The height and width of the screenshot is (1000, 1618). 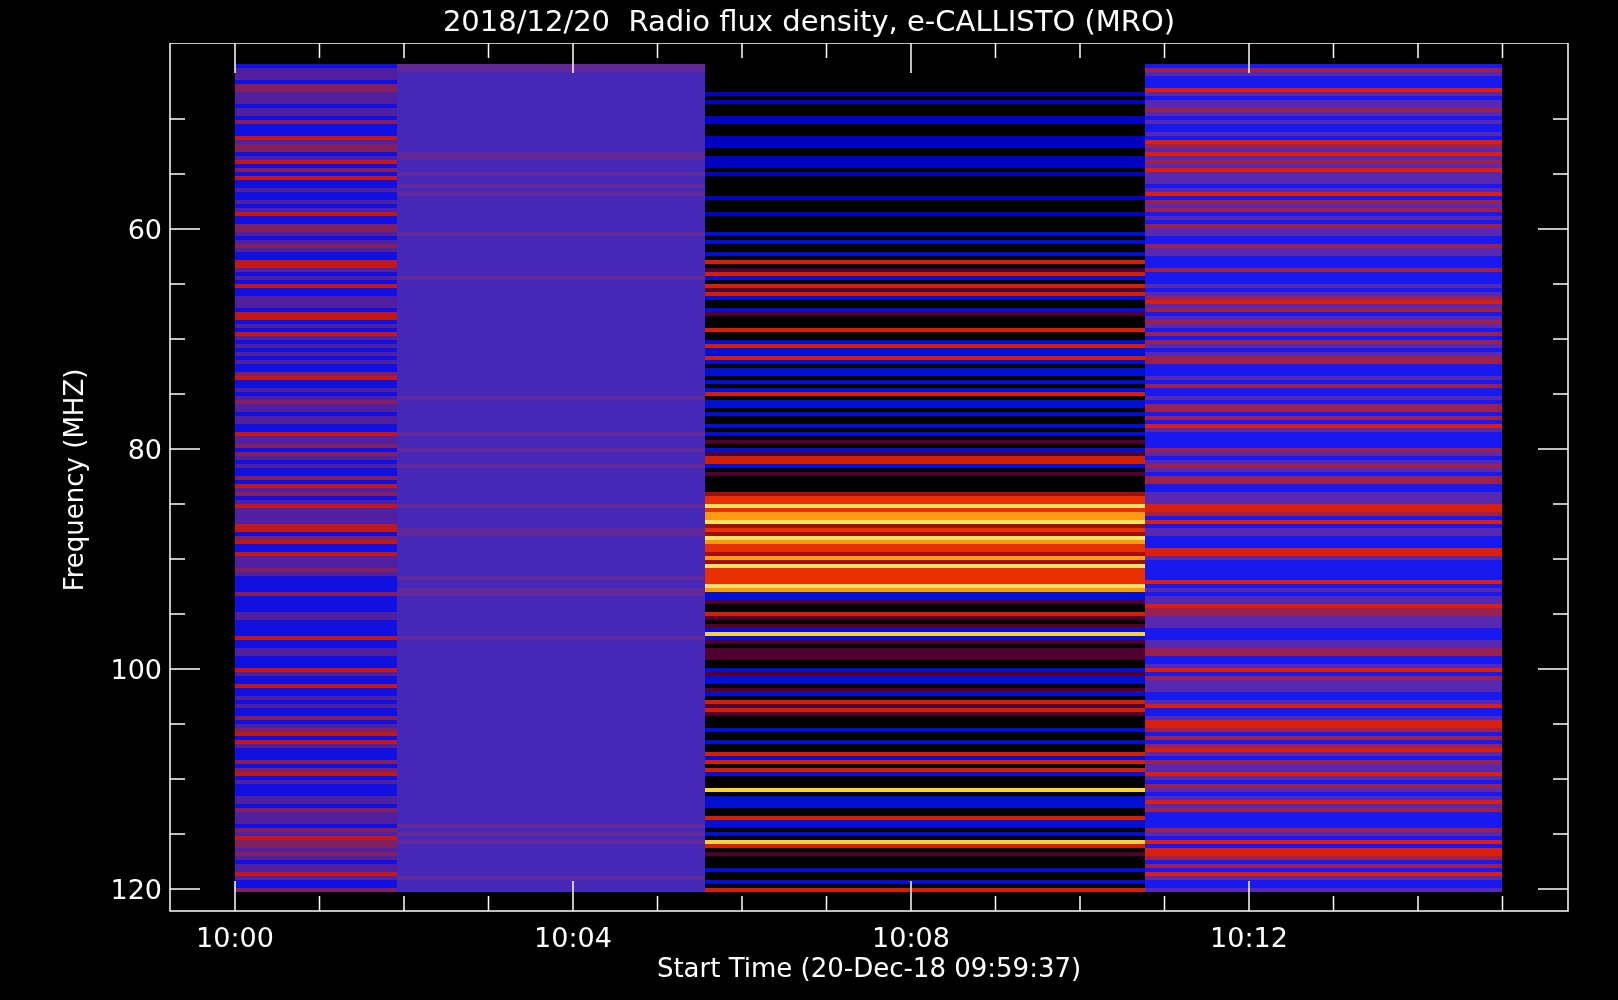 I want to click on x-tick-label: 10:04, so click(x=573, y=937).